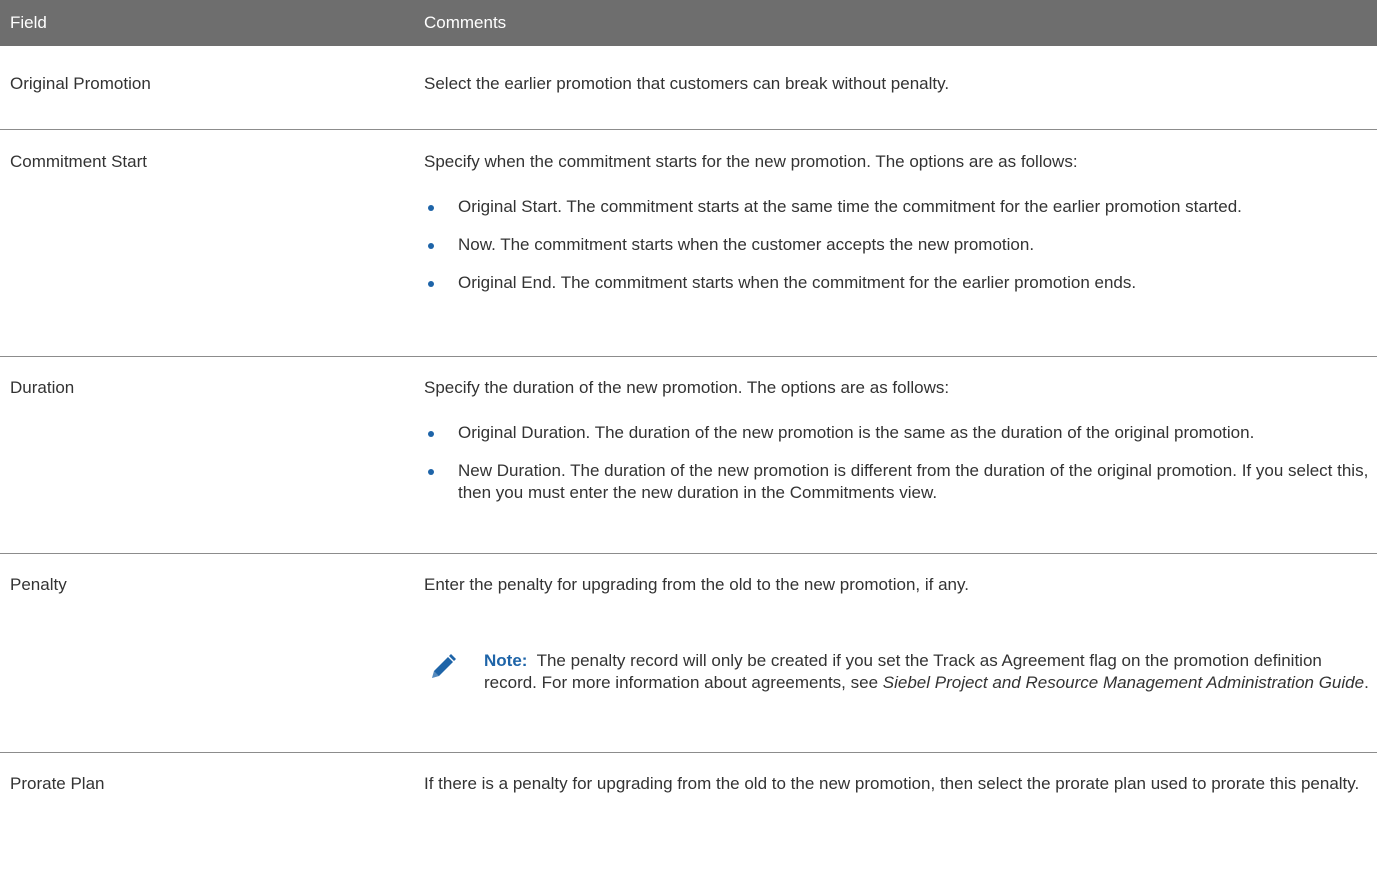  I want to click on field-name: Original Promotion, so click(80, 83).